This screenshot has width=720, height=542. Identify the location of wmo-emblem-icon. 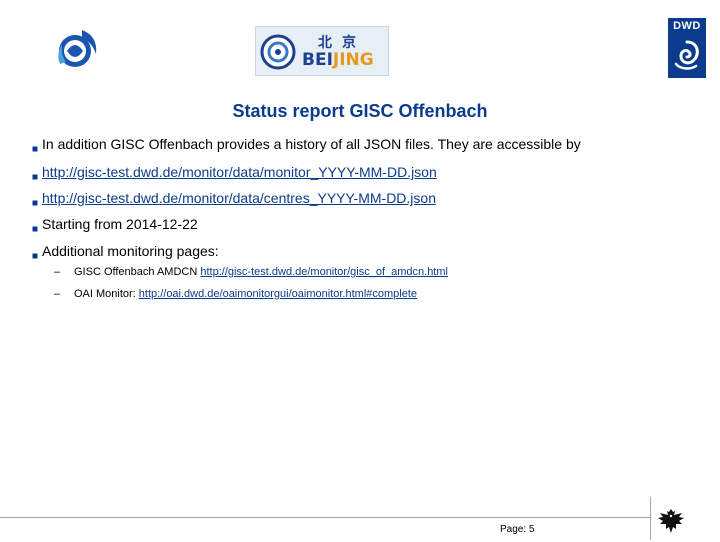
(77, 48).